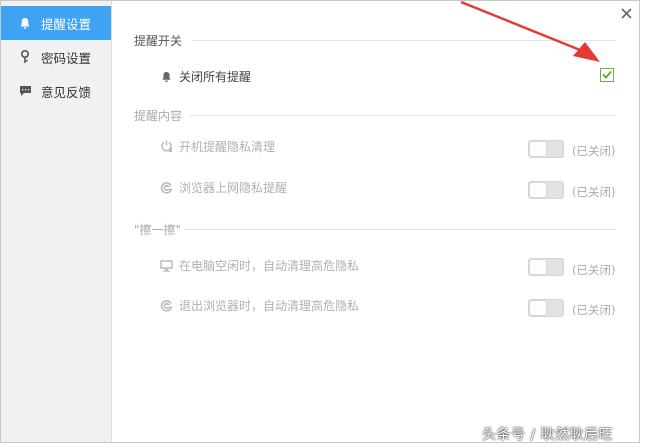 The height and width of the screenshot is (448, 645). What do you see at coordinates (166, 306) in the screenshot?
I see `browser-refresh-icon` at bounding box center [166, 306].